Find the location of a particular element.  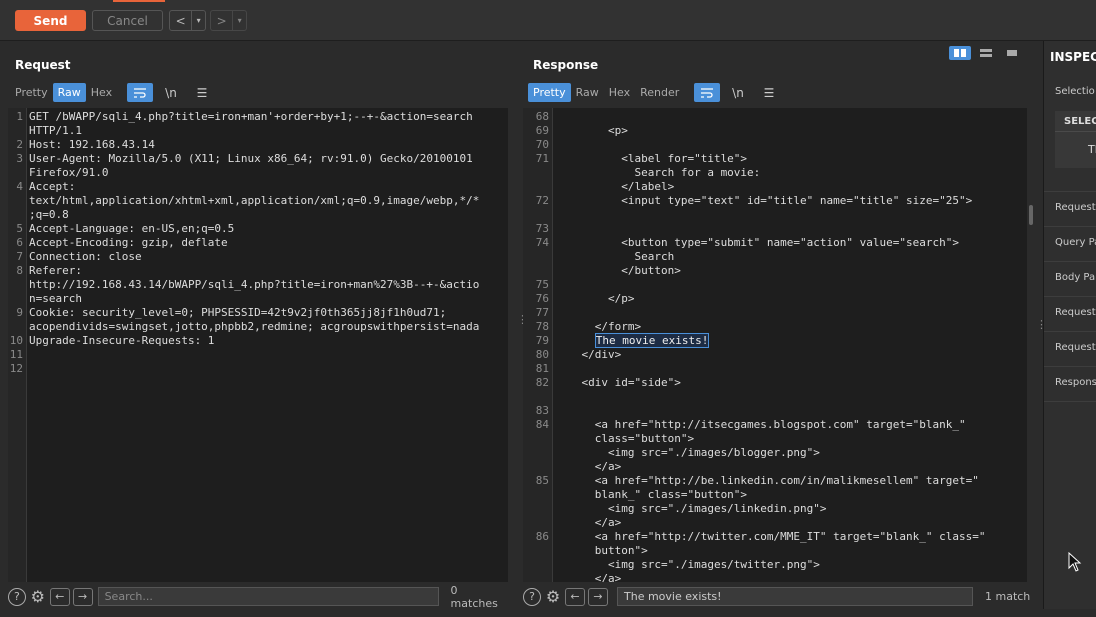

tab-request-pretty: Pretty is located at coordinates (31, 92).